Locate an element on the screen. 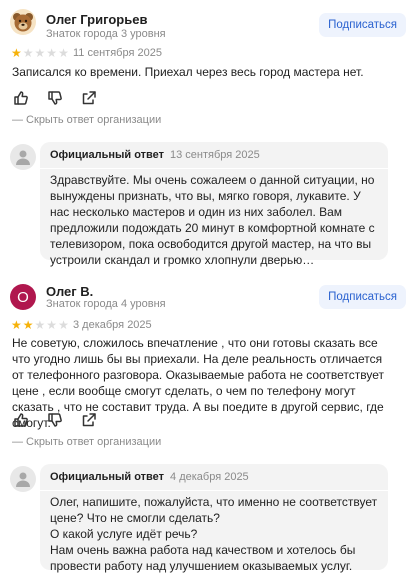 This screenshot has height=579, width=418. bear-avatar-icon is located at coordinates (23, 22).